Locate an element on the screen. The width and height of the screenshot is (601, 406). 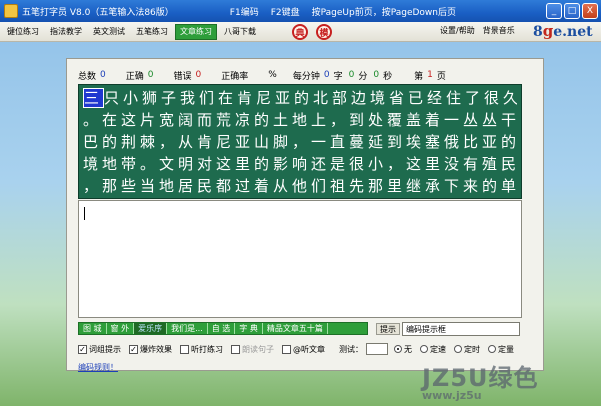
f2-keyboard-hint: F2键盘 is located at coordinates (285, 11).